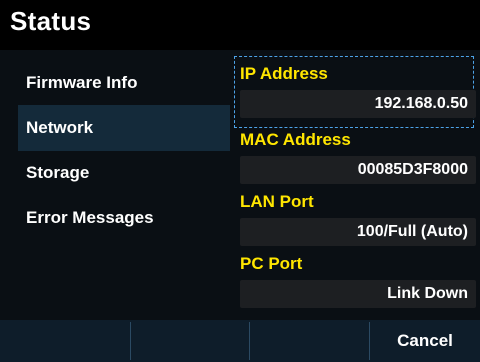 This screenshot has height=362, width=480. Describe the element at coordinates (425, 341) in the screenshot. I see `cancel-button: Cancel` at that location.